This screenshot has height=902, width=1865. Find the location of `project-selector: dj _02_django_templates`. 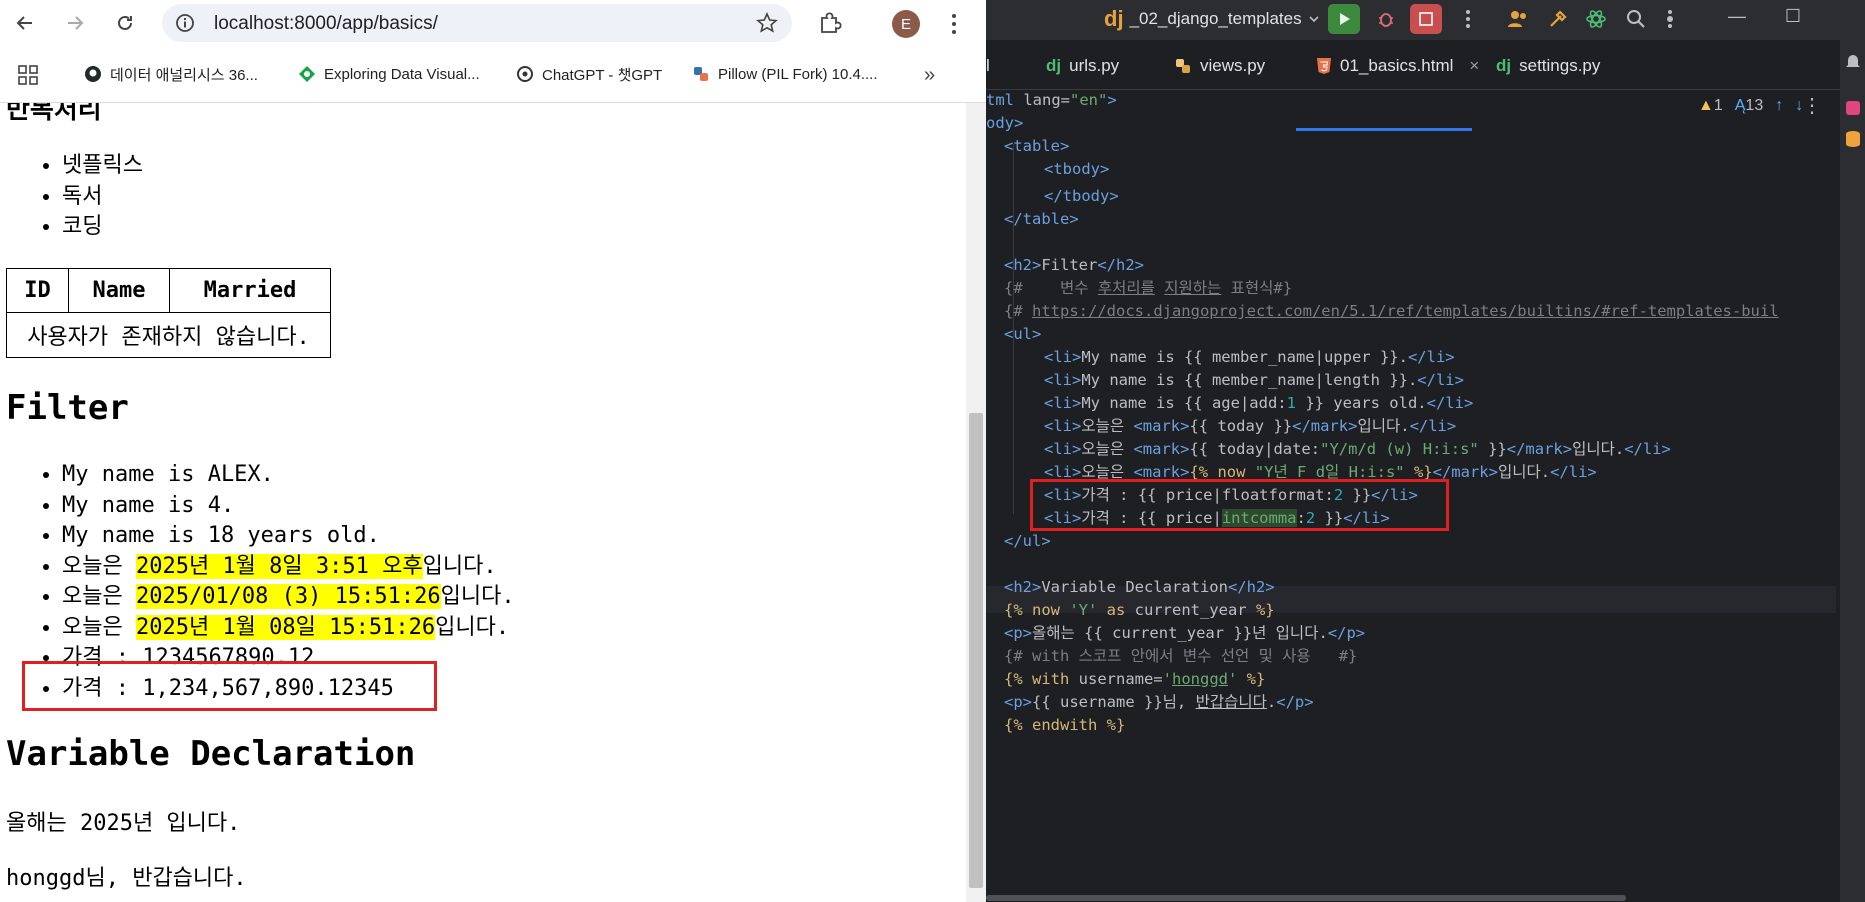

project-selector: dj _02_django_templates is located at coordinates (1212, 19).